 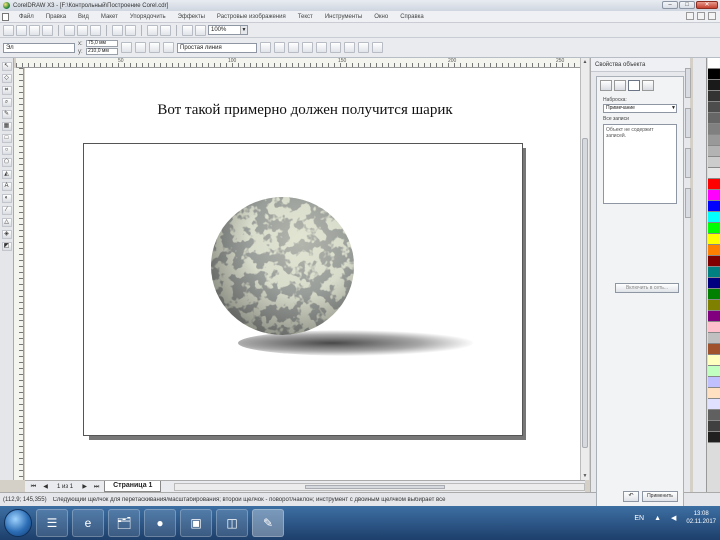 What do you see at coordinates (232, 523) in the screenshot?
I see `taskbar-app-window: ◫` at bounding box center [232, 523].